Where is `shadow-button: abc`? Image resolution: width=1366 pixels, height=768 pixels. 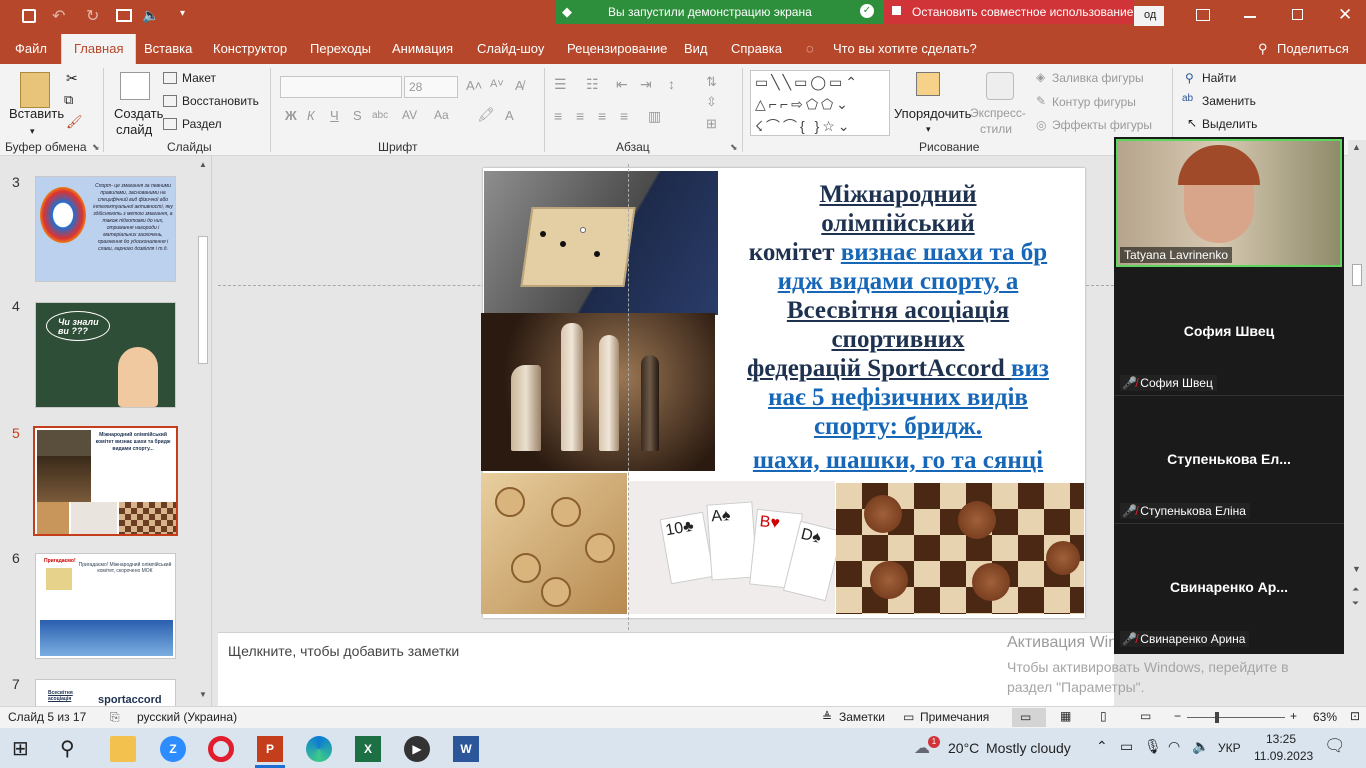
shadow-button: abc is located at coordinates (380, 115).